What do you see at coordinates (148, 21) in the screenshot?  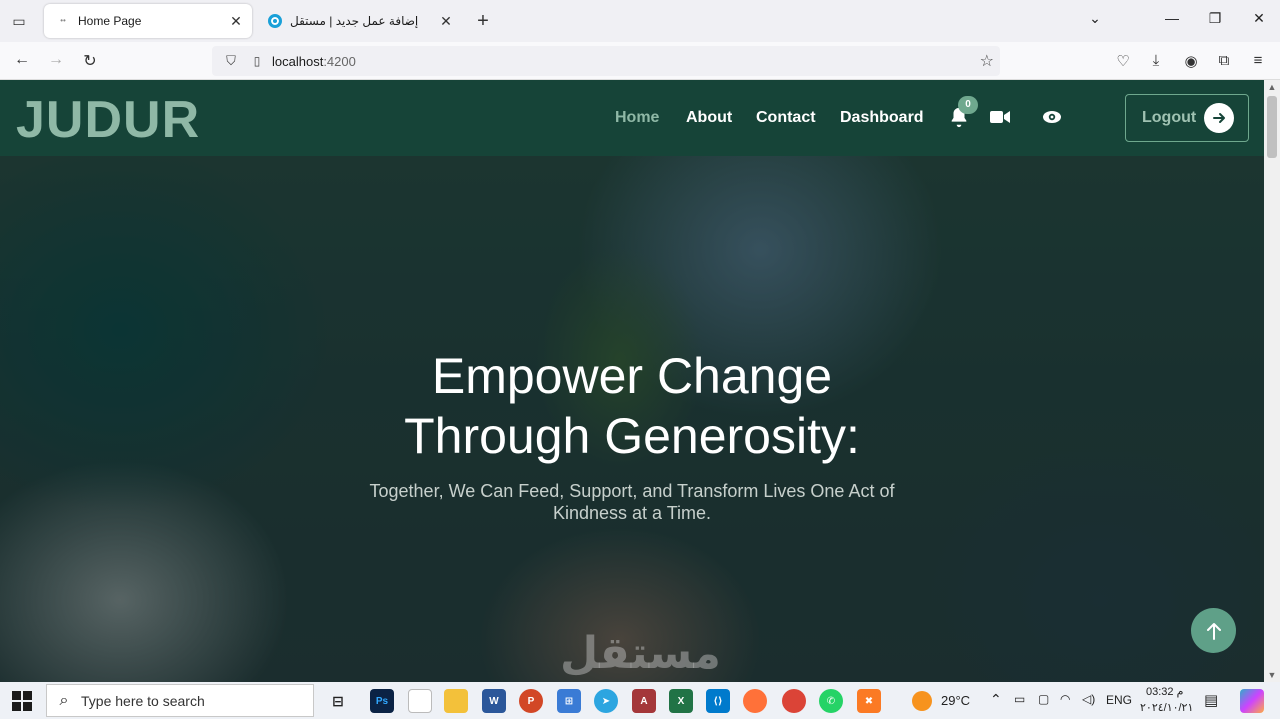 I see `tab-home-page: •• Home Page ✕` at bounding box center [148, 21].